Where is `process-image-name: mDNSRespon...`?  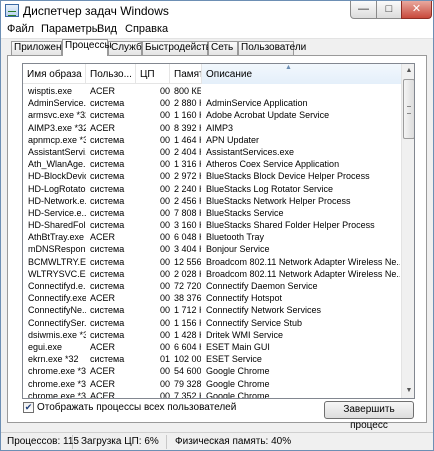
process-image-name: mDNSRespon... is located at coordinates (57, 249).